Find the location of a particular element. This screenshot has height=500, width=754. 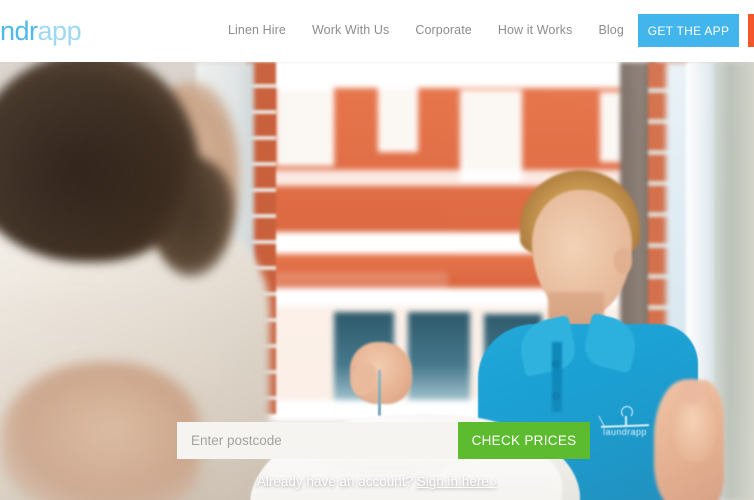

secondary-action-button is located at coordinates (751, 30).